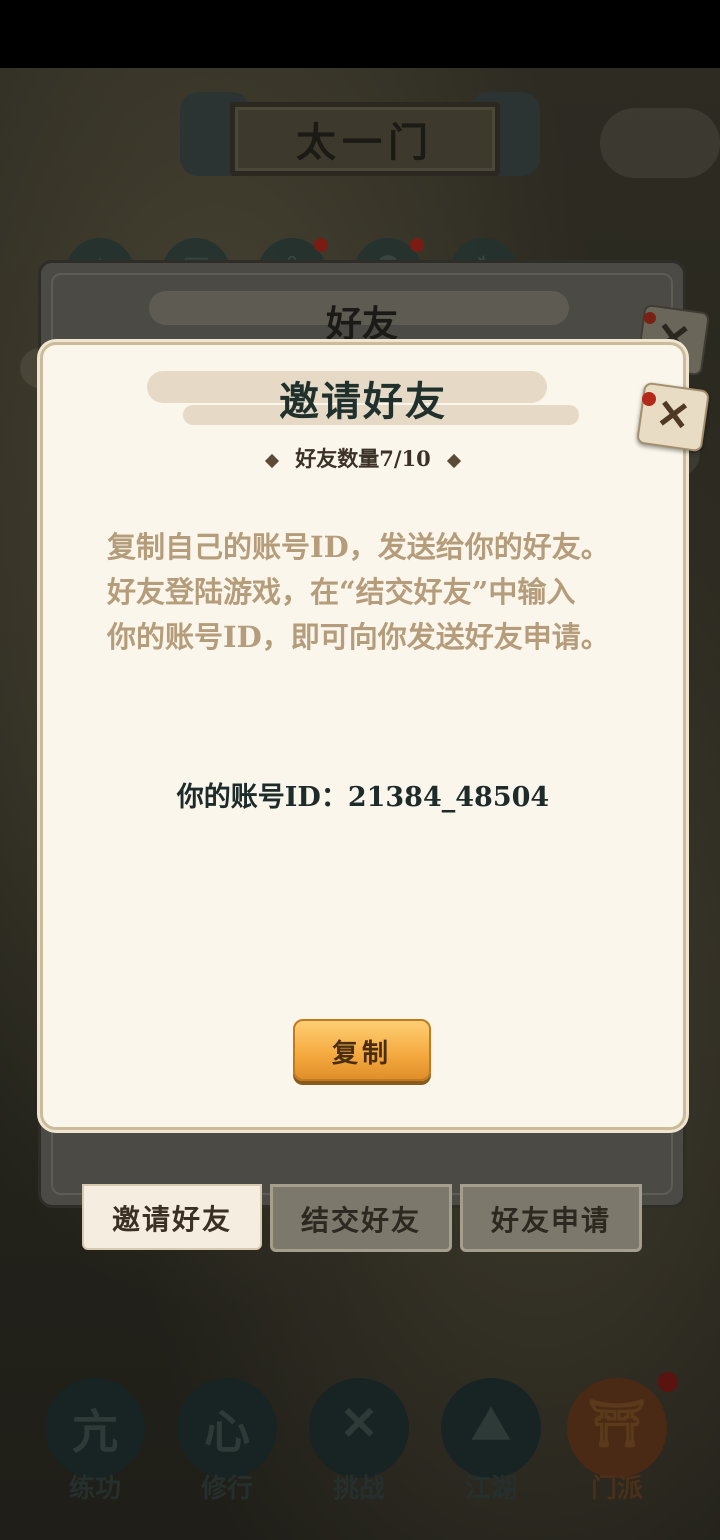  I want to click on bottom-nav-cultivation: 心 修行, so click(227, 1448).